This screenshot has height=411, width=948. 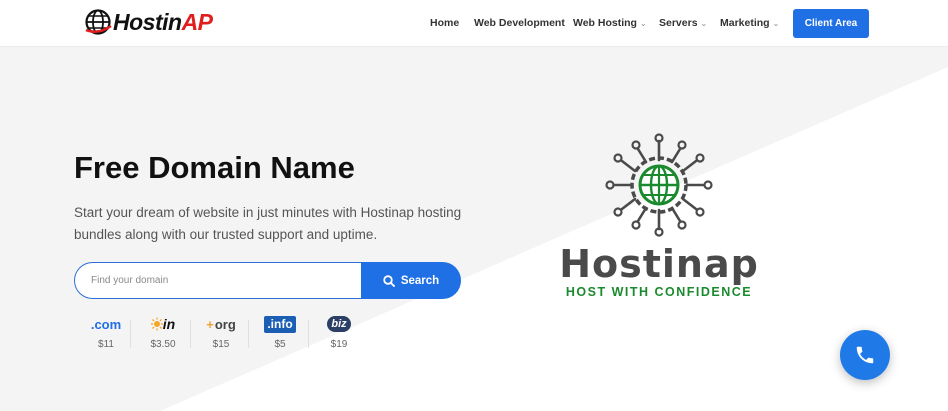 I want to click on logo-text-part2: AP, so click(x=197, y=21).